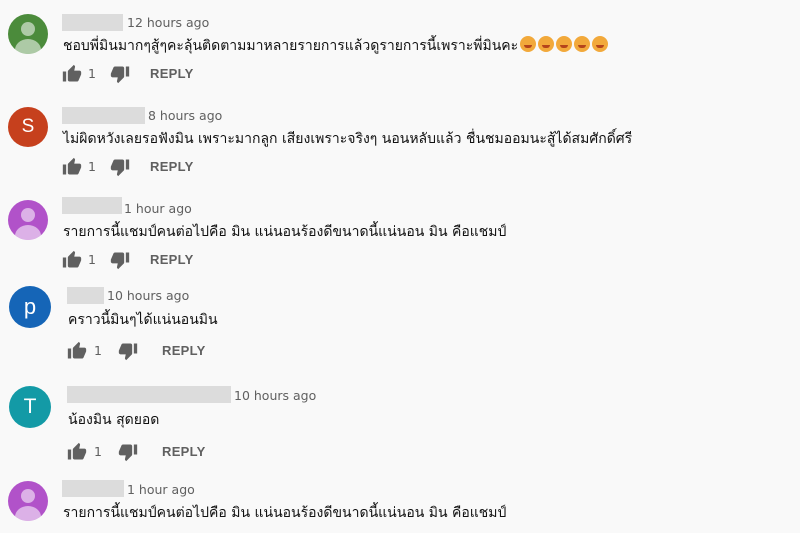 The image size is (800, 533). Describe the element at coordinates (168, 22) in the screenshot. I see `comment-timestamp: 12 hours ago` at that location.